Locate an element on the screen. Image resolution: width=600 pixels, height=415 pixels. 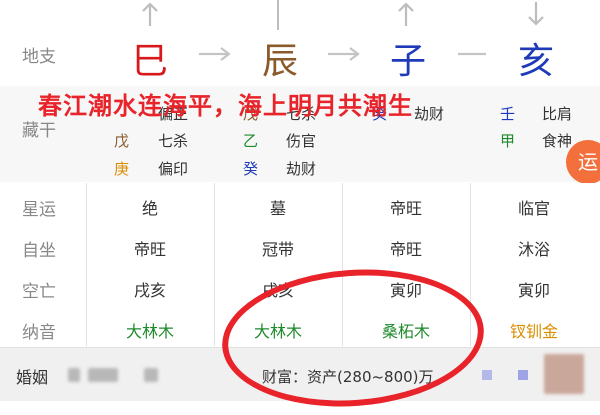
hidden-stem-char: 乙 is located at coordinates (251, 141).